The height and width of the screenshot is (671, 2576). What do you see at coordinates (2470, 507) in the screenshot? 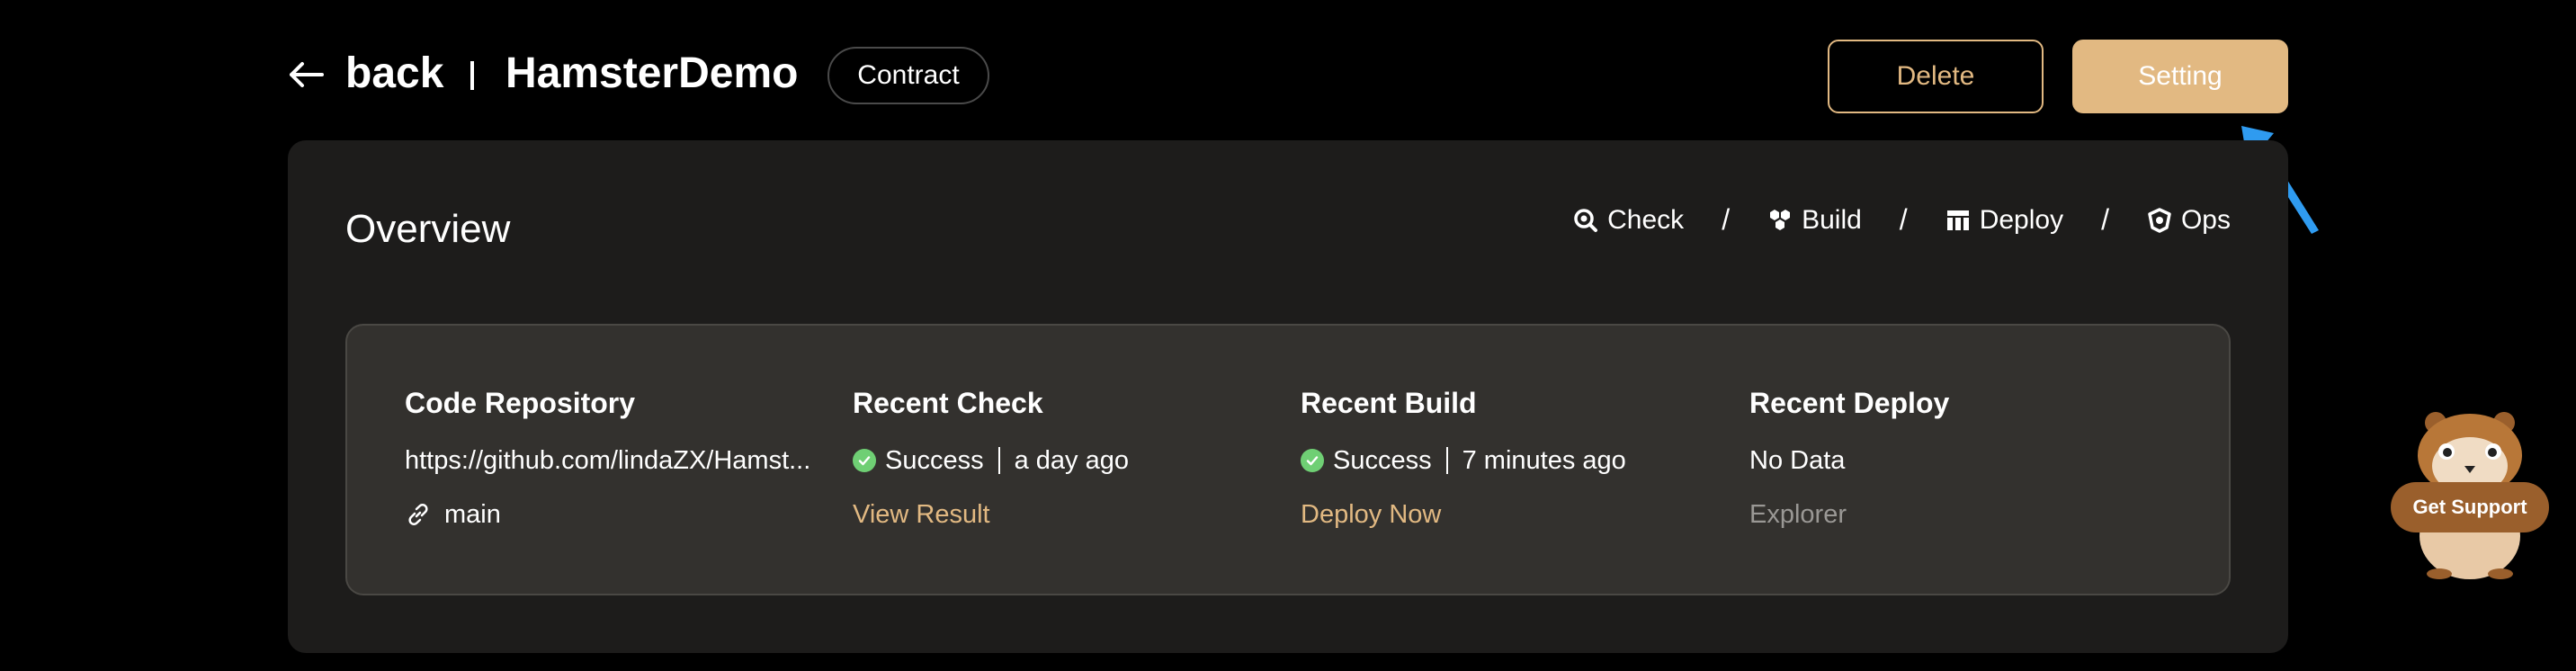
I see `get-support-label: Get Support` at bounding box center [2470, 507].